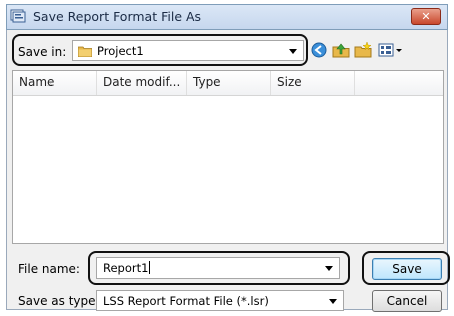 The image size is (454, 316). I want to click on highlight-save-button, so click(406, 268).